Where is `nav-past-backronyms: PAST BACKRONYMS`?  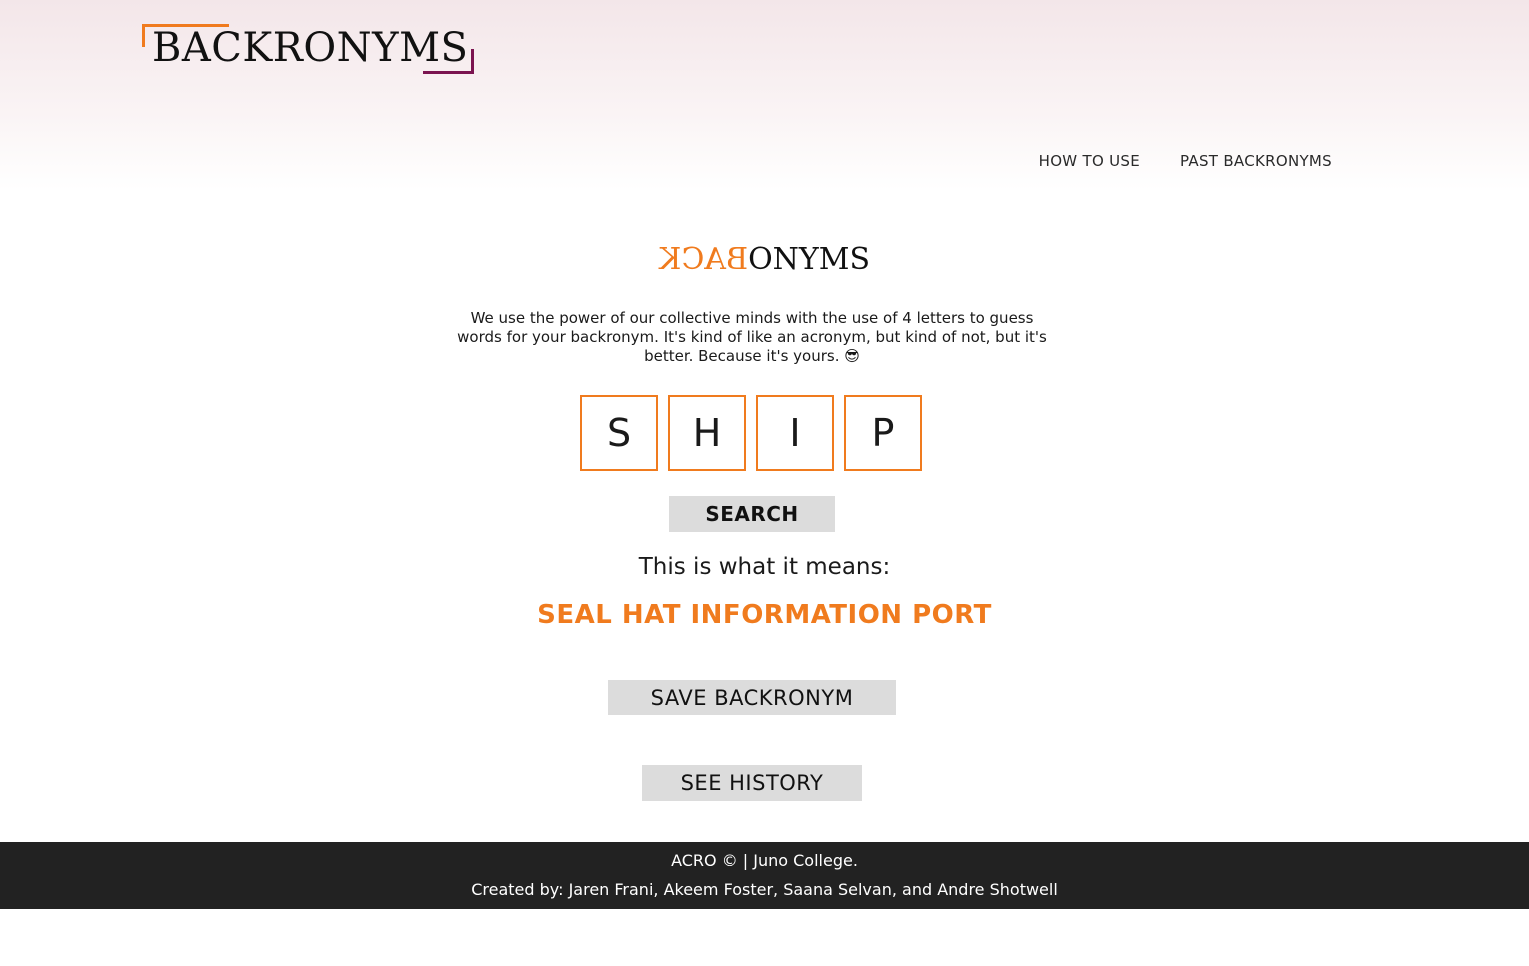 nav-past-backronyms: PAST BACKRONYMS is located at coordinates (1256, 161).